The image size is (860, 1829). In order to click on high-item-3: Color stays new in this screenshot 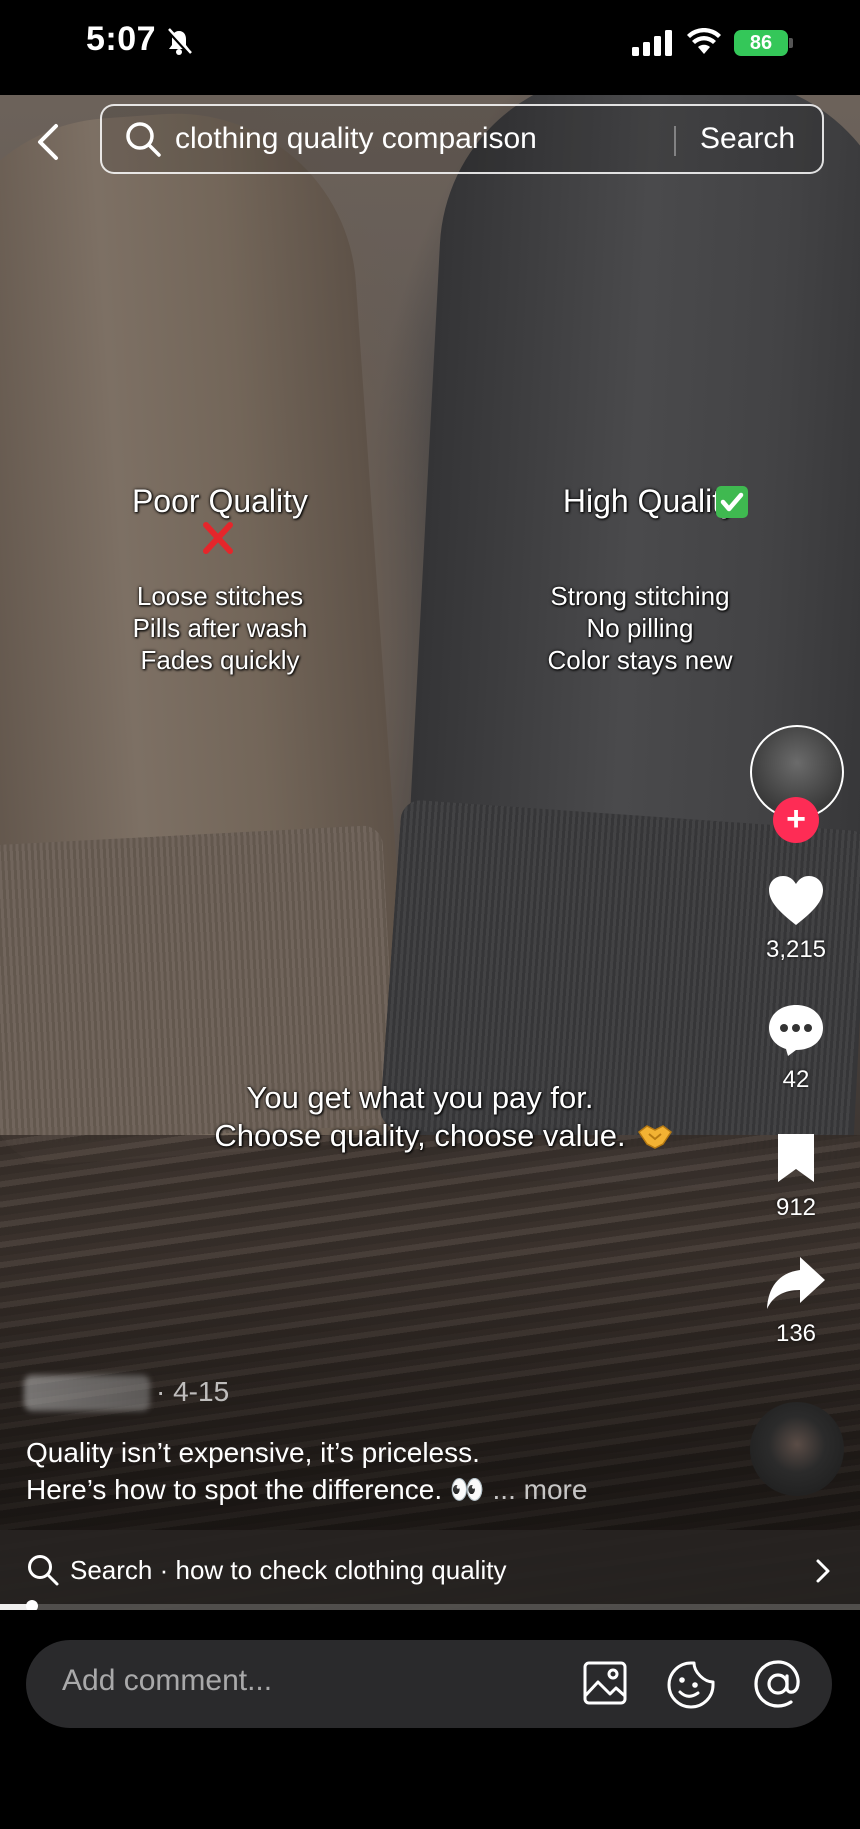, I will do `click(640, 660)`.